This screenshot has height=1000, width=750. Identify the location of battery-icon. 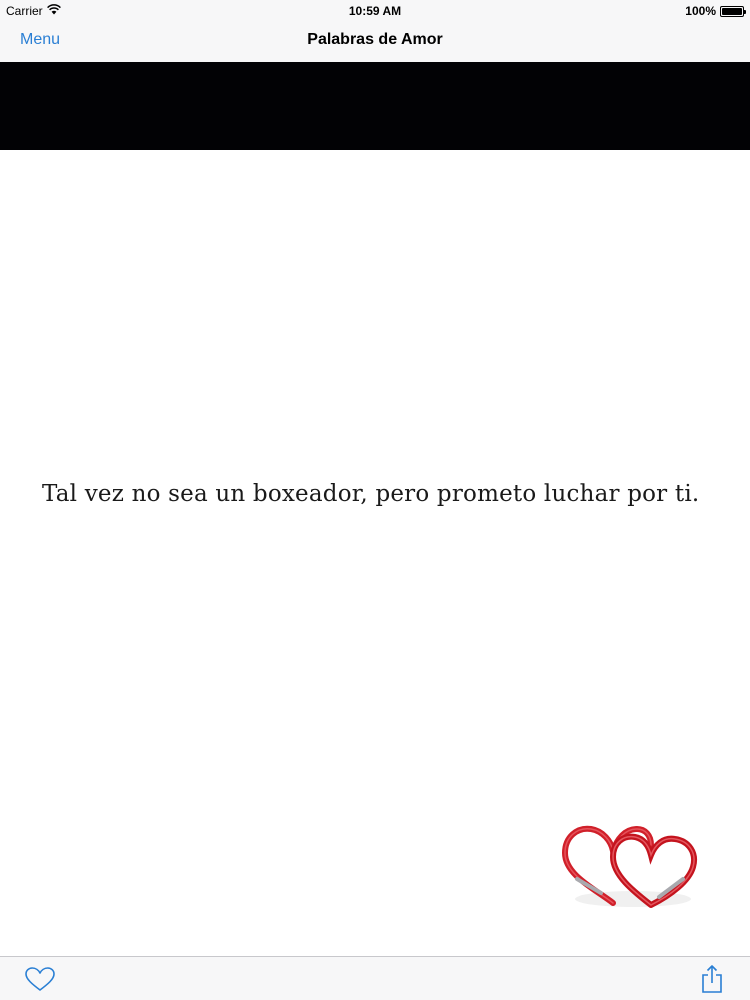
(733, 11).